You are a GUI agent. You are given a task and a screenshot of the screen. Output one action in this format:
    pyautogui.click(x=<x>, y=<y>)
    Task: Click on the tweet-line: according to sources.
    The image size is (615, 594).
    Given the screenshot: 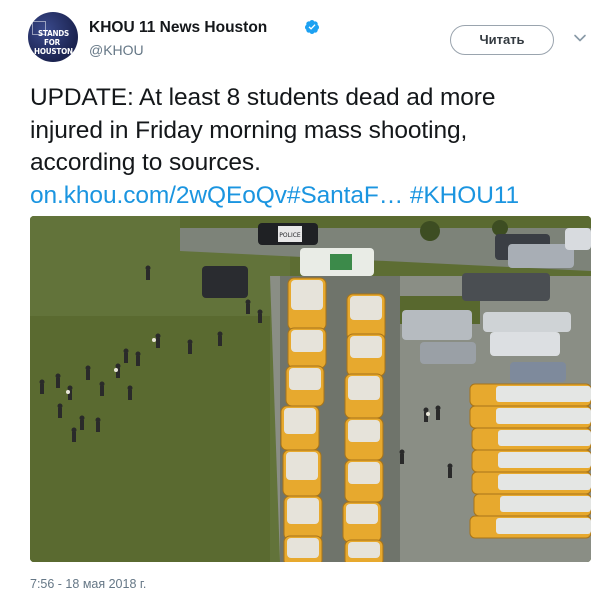 What is the action you would take?
    pyautogui.click(x=145, y=162)
    